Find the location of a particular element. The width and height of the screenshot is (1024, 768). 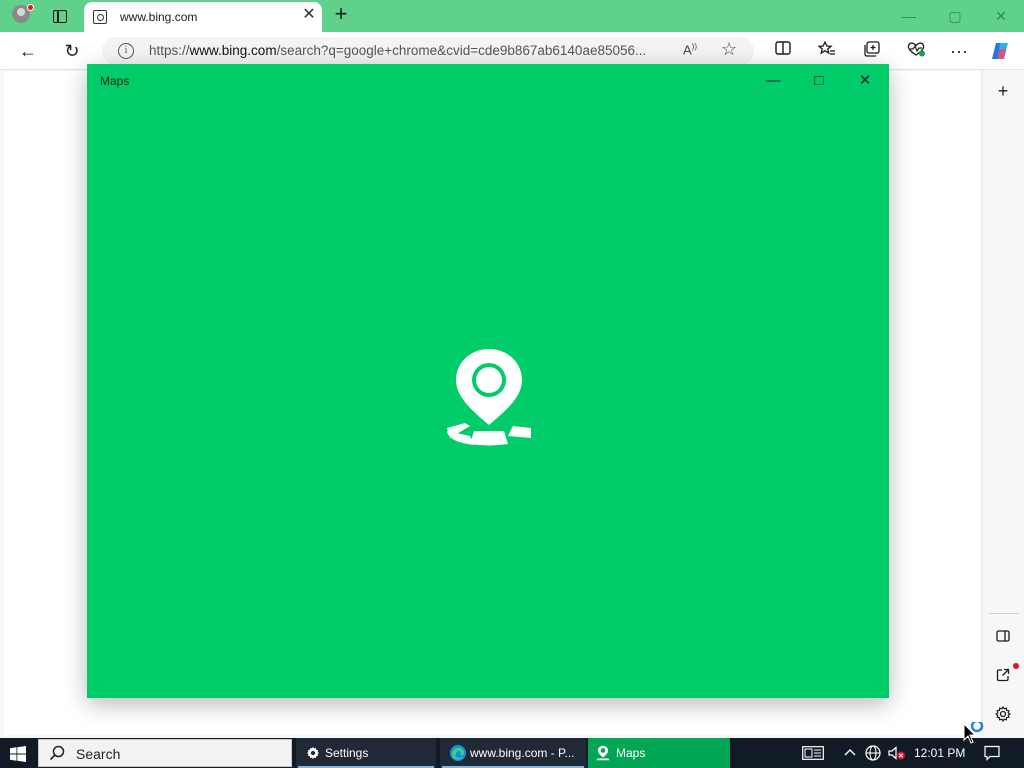

tab-actions-icon is located at coordinates (60, 16).